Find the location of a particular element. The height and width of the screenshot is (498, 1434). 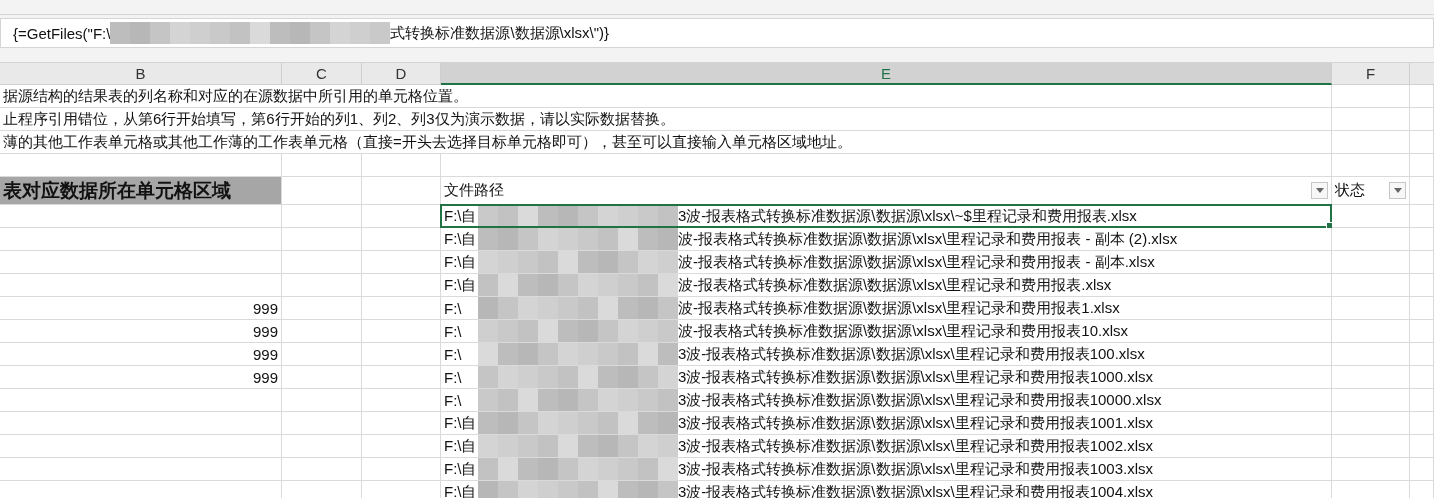

formula-bar: {=GetFiles("F:\ 式转换标准数据源\数据源\xlsx\")} is located at coordinates (717, 33).